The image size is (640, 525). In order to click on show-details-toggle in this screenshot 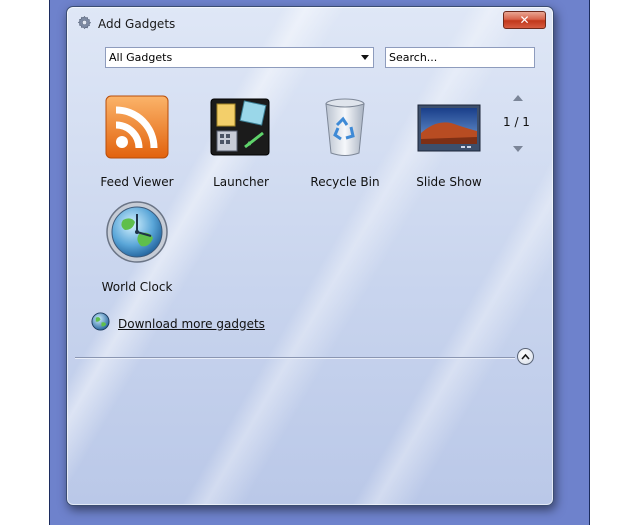, I will do `click(525, 356)`.